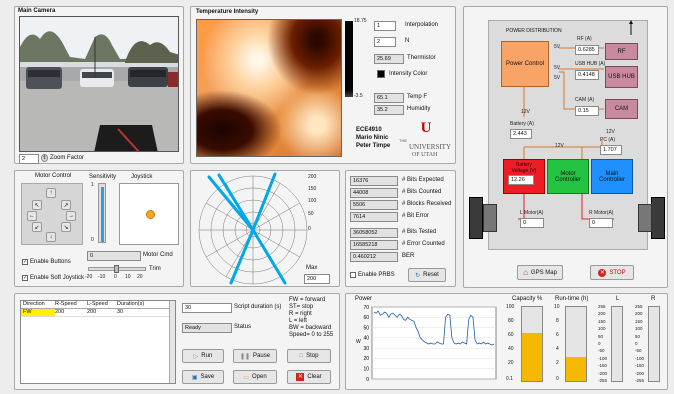  Describe the element at coordinates (128, 277) in the screenshot. I see `trim-tick: 10` at that location.